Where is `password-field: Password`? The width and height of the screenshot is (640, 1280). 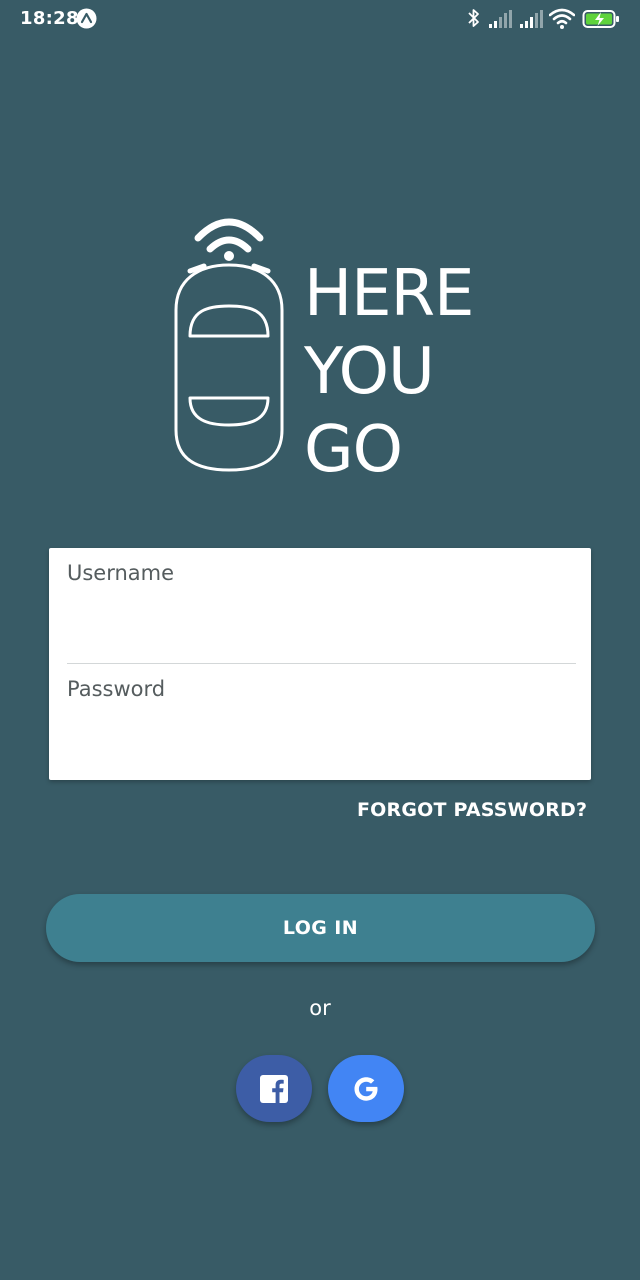 password-field: Password is located at coordinates (323, 722).